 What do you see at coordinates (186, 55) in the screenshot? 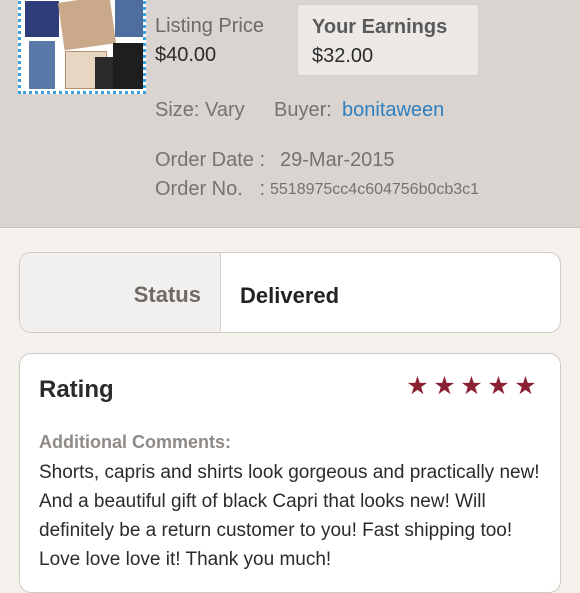
I see `listing-price-value: $40.00` at bounding box center [186, 55].